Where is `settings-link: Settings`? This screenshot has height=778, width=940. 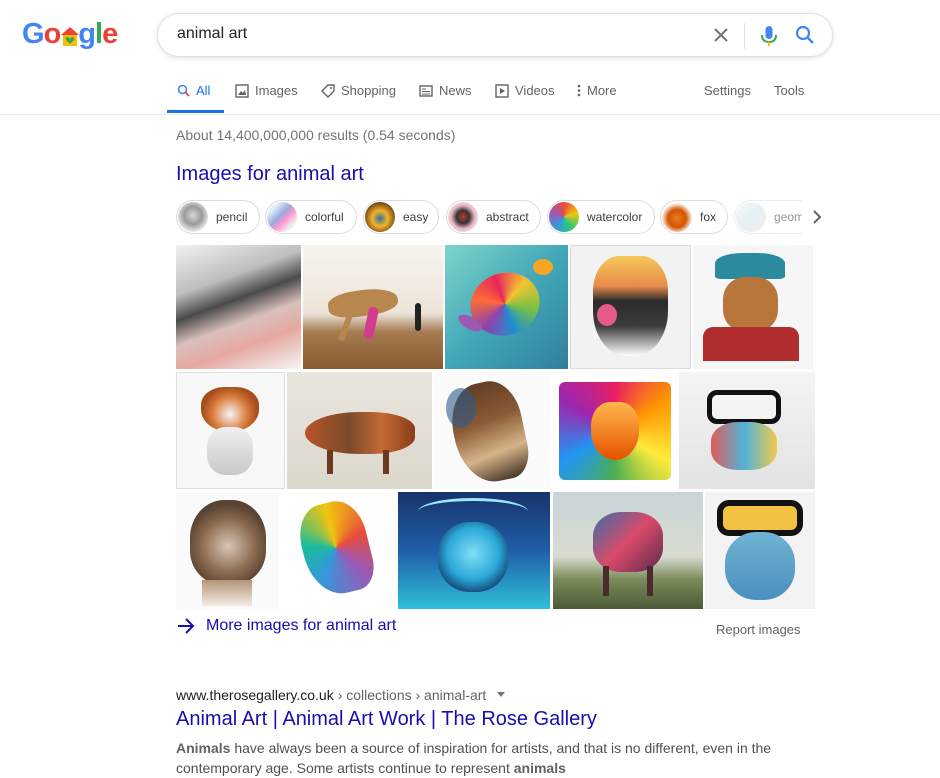 settings-link: Settings is located at coordinates (727, 90).